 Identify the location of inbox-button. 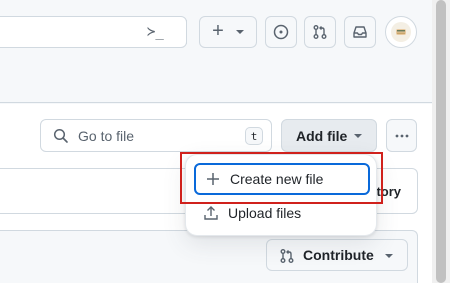
(360, 32).